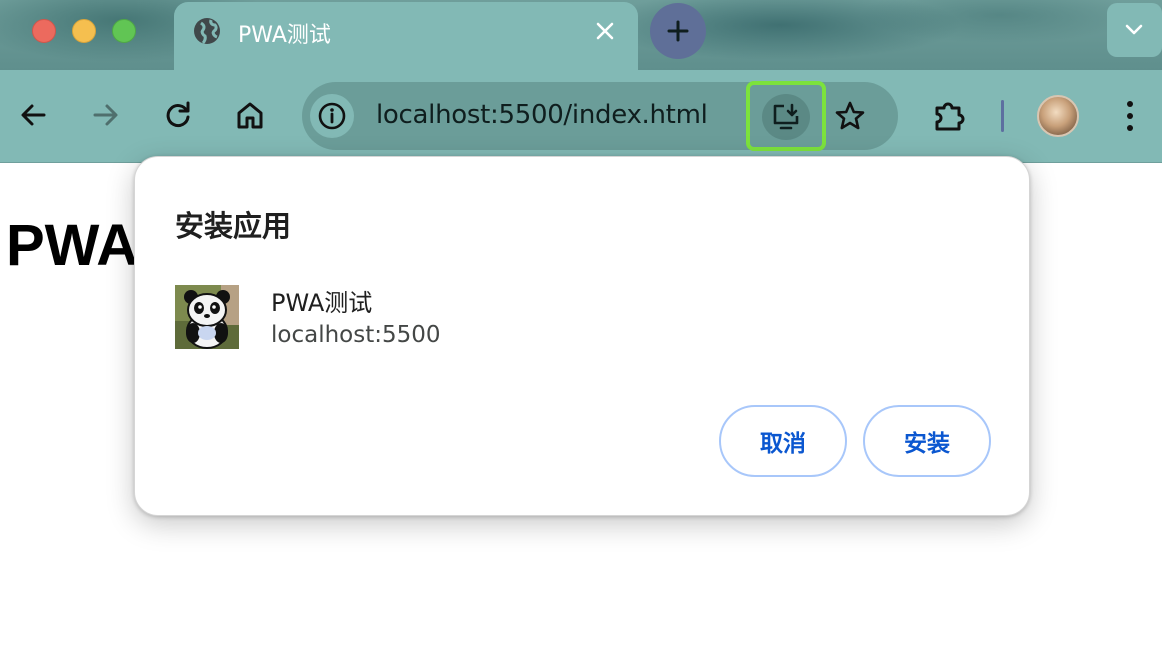 The width and height of the screenshot is (1162, 646). I want to click on cancel-button: 取消, so click(783, 441).